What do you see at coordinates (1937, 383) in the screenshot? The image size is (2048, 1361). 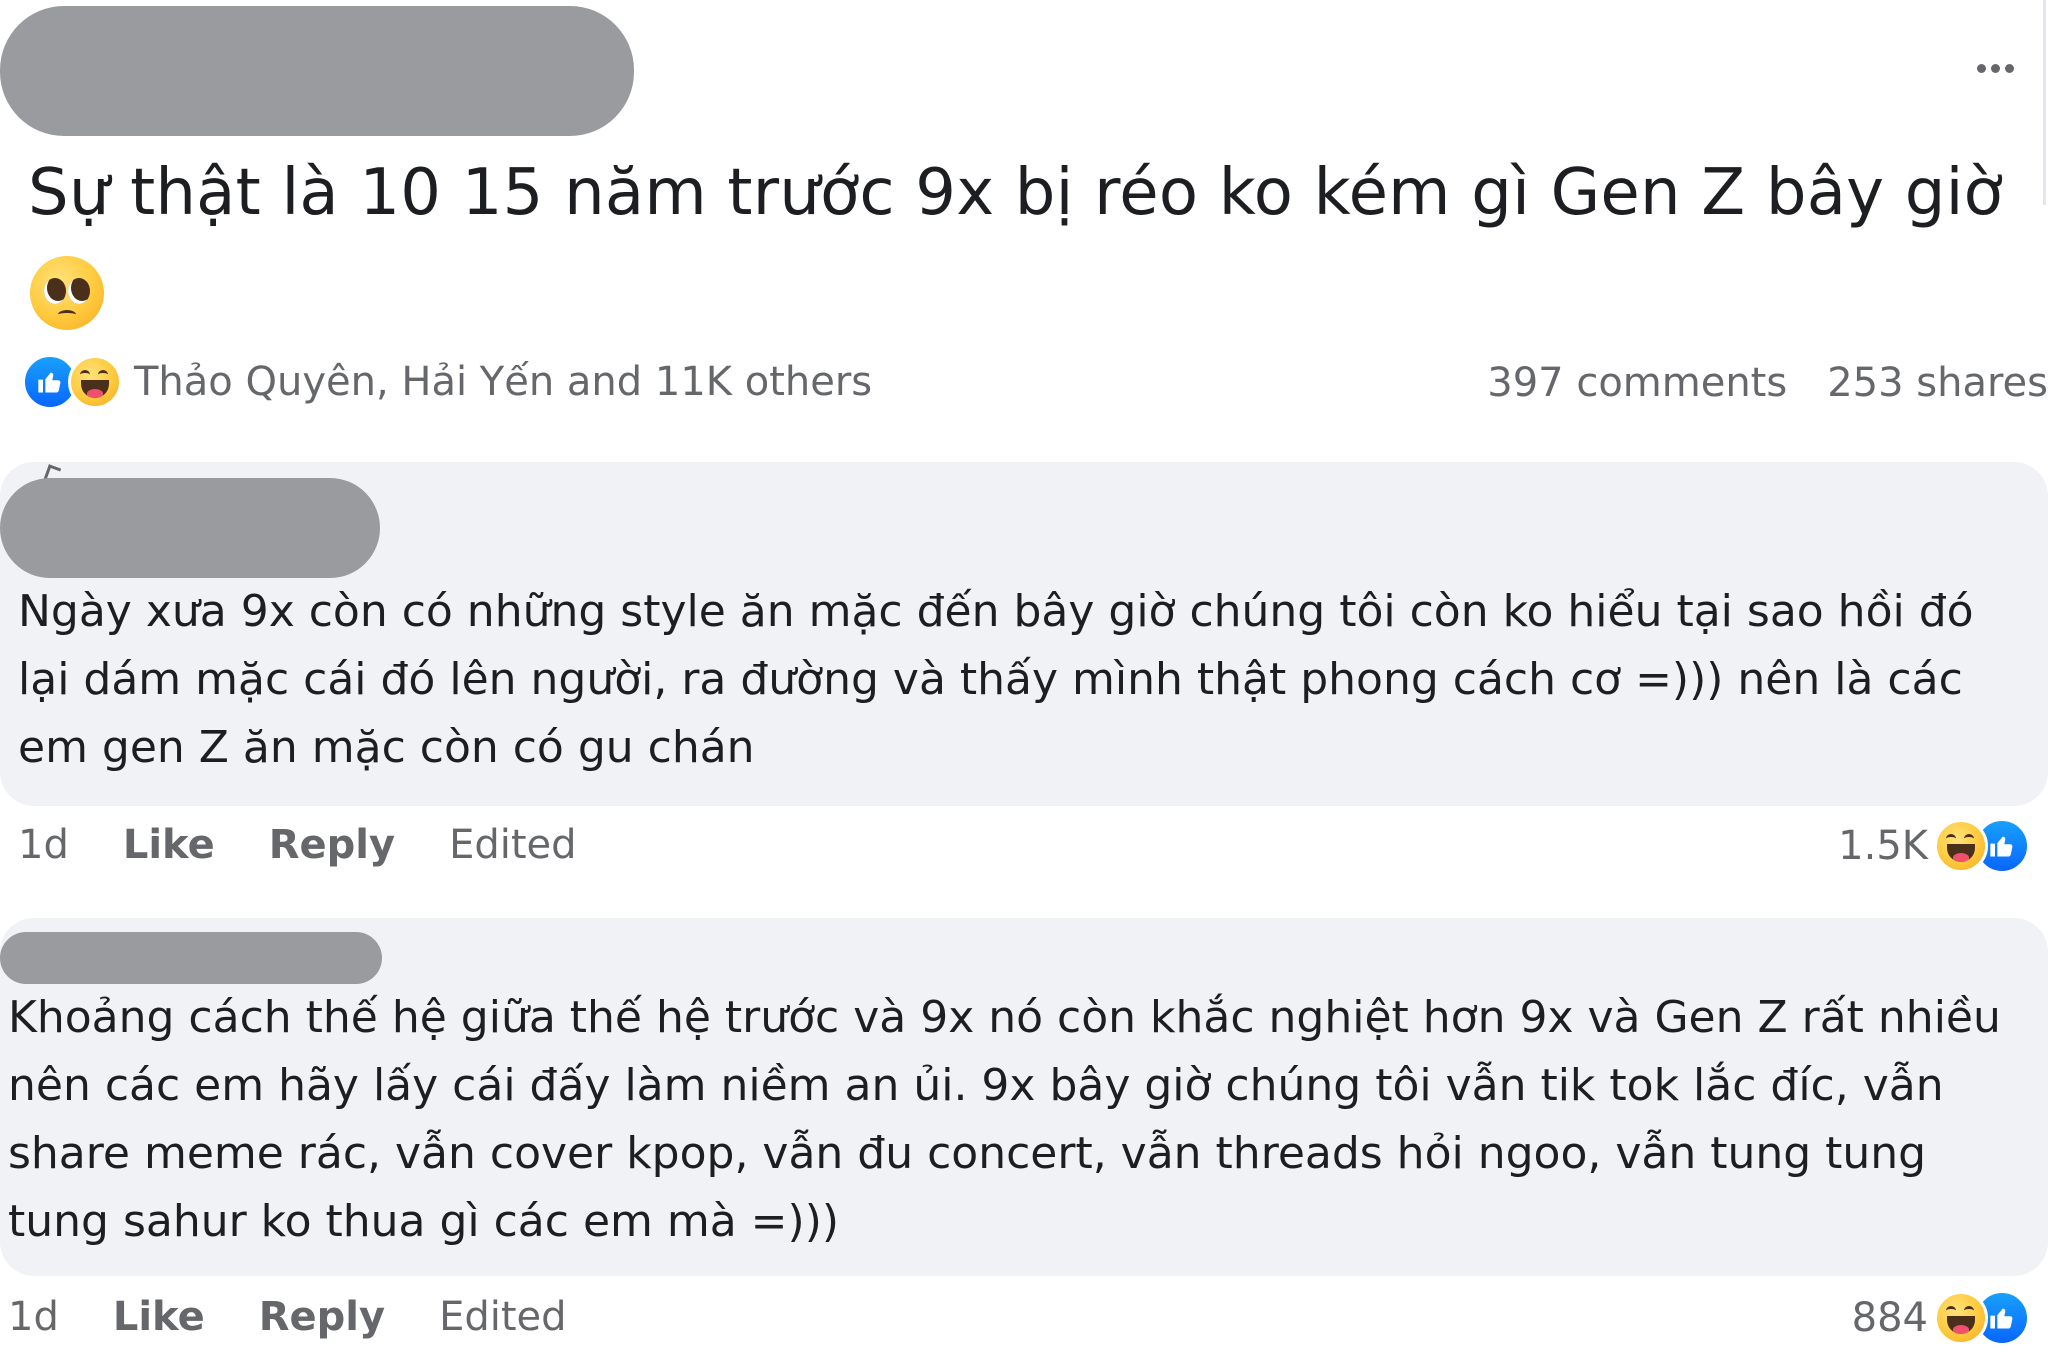 I see `shares-count-link: 253 shares` at bounding box center [1937, 383].